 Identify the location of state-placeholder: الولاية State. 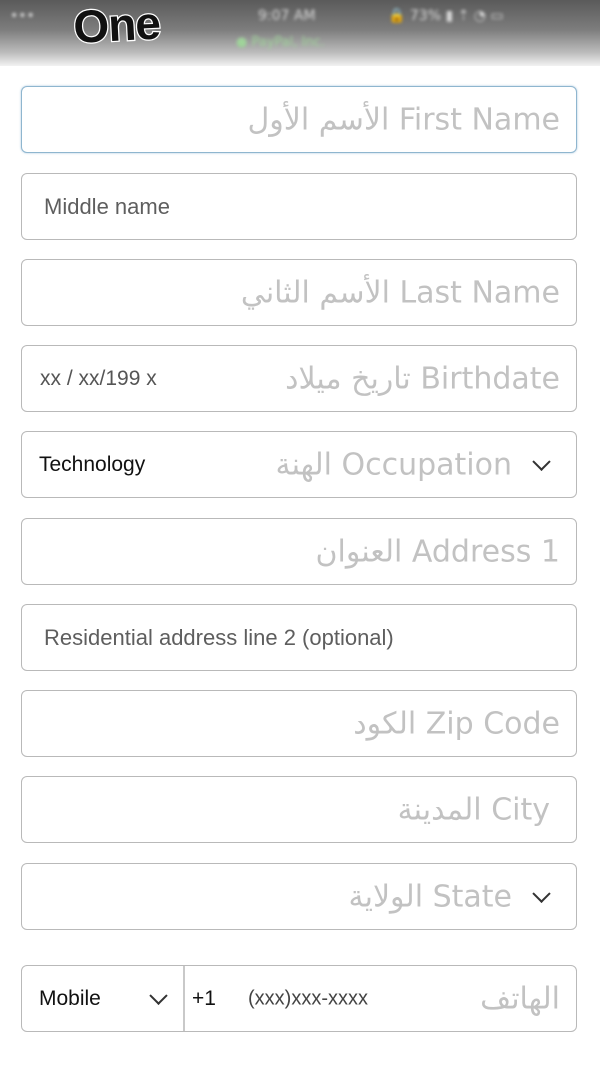
(430, 896).